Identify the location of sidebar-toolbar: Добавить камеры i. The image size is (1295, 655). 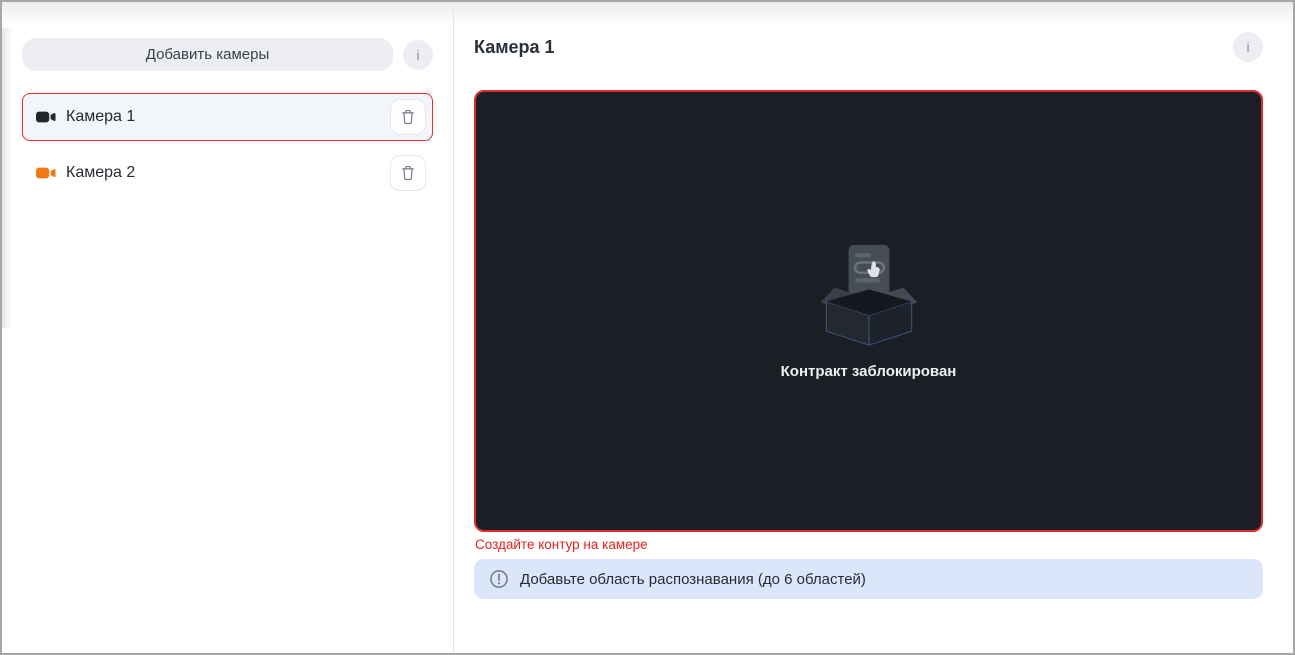
(227, 54).